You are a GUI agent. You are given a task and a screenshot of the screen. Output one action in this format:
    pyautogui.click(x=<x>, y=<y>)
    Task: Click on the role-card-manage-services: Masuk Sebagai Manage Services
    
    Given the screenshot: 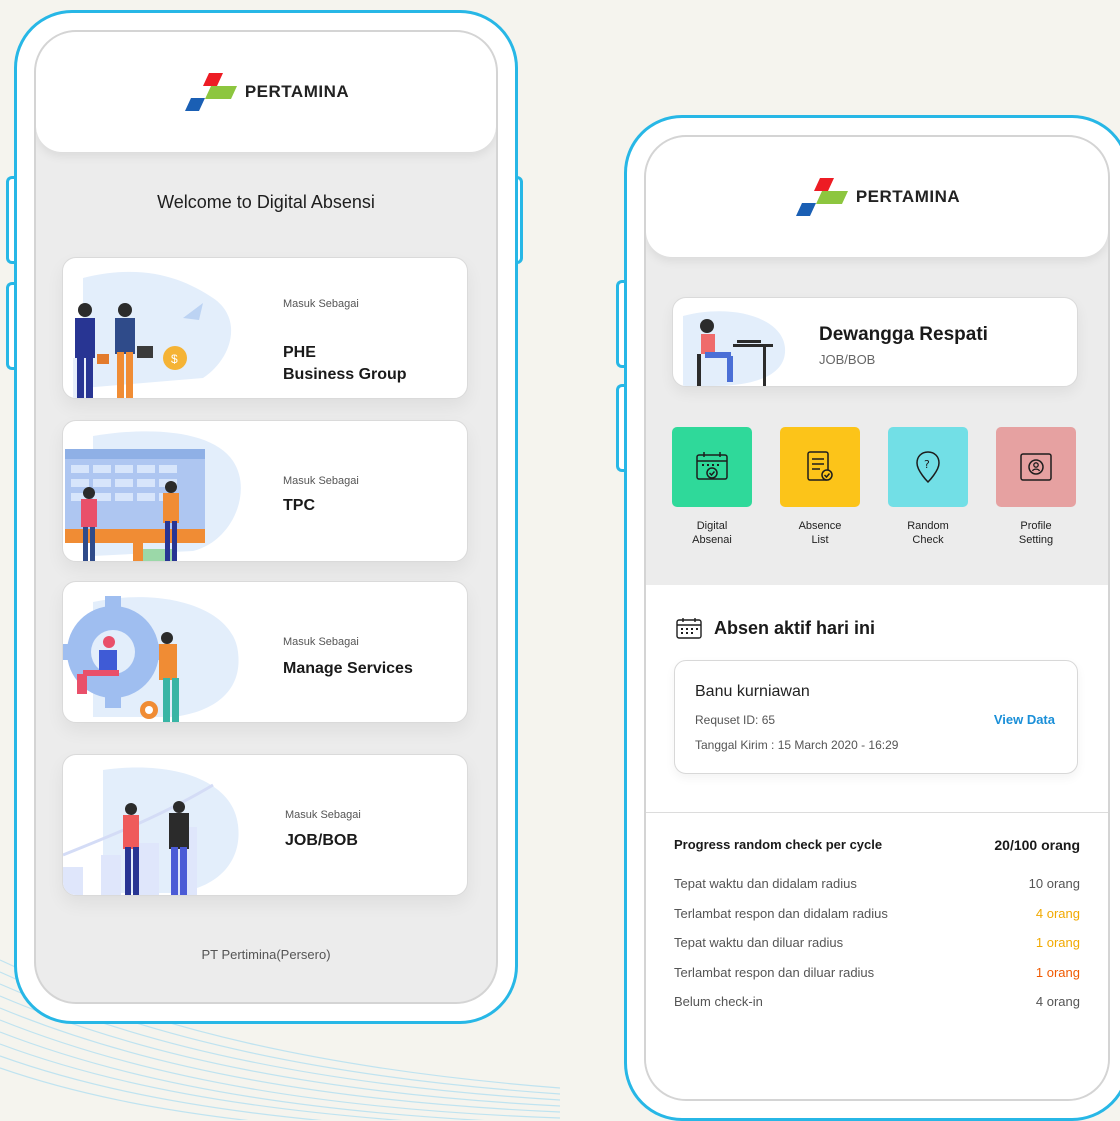 What is the action you would take?
    pyautogui.click(x=265, y=652)
    